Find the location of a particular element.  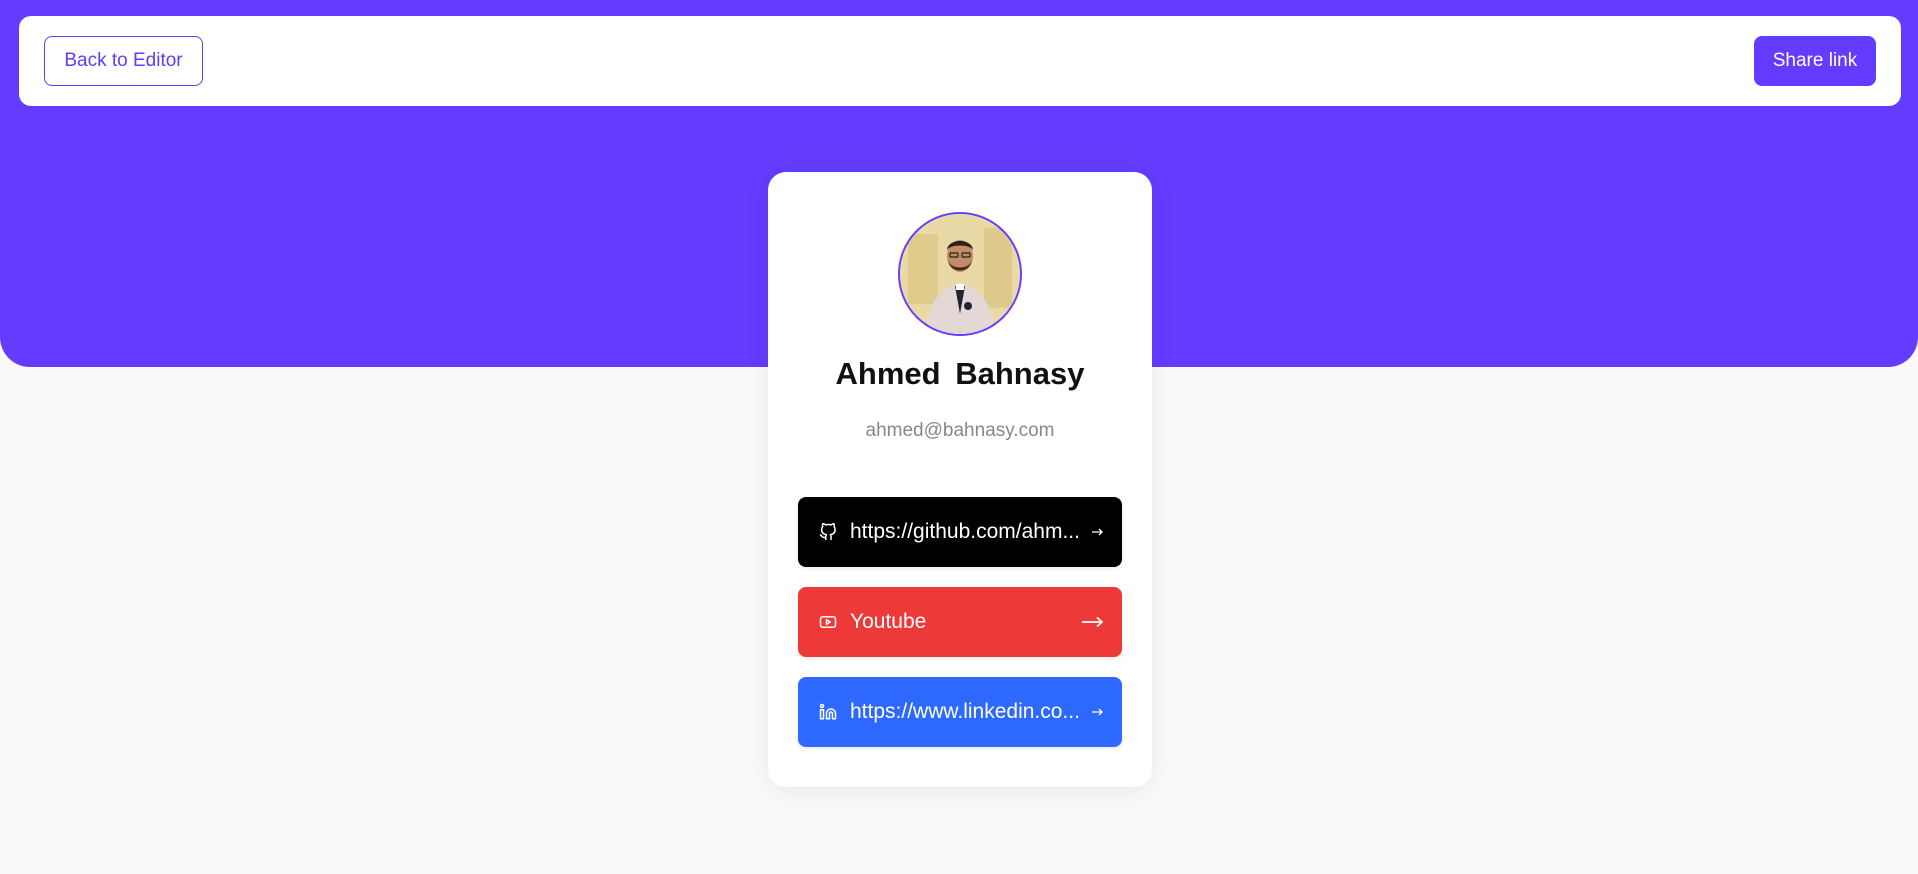

avatar is located at coordinates (960, 274).